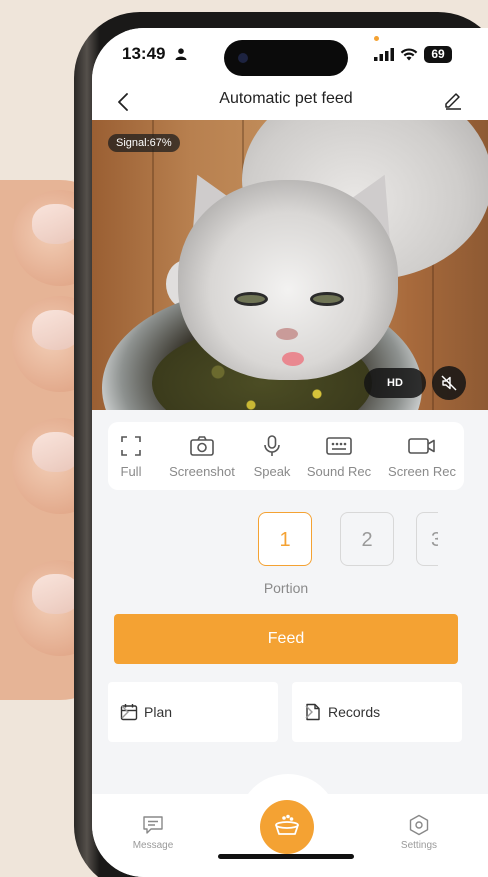 This screenshot has height=877, width=488. What do you see at coordinates (193, 712) in the screenshot?
I see `plan-card: Plan` at bounding box center [193, 712].